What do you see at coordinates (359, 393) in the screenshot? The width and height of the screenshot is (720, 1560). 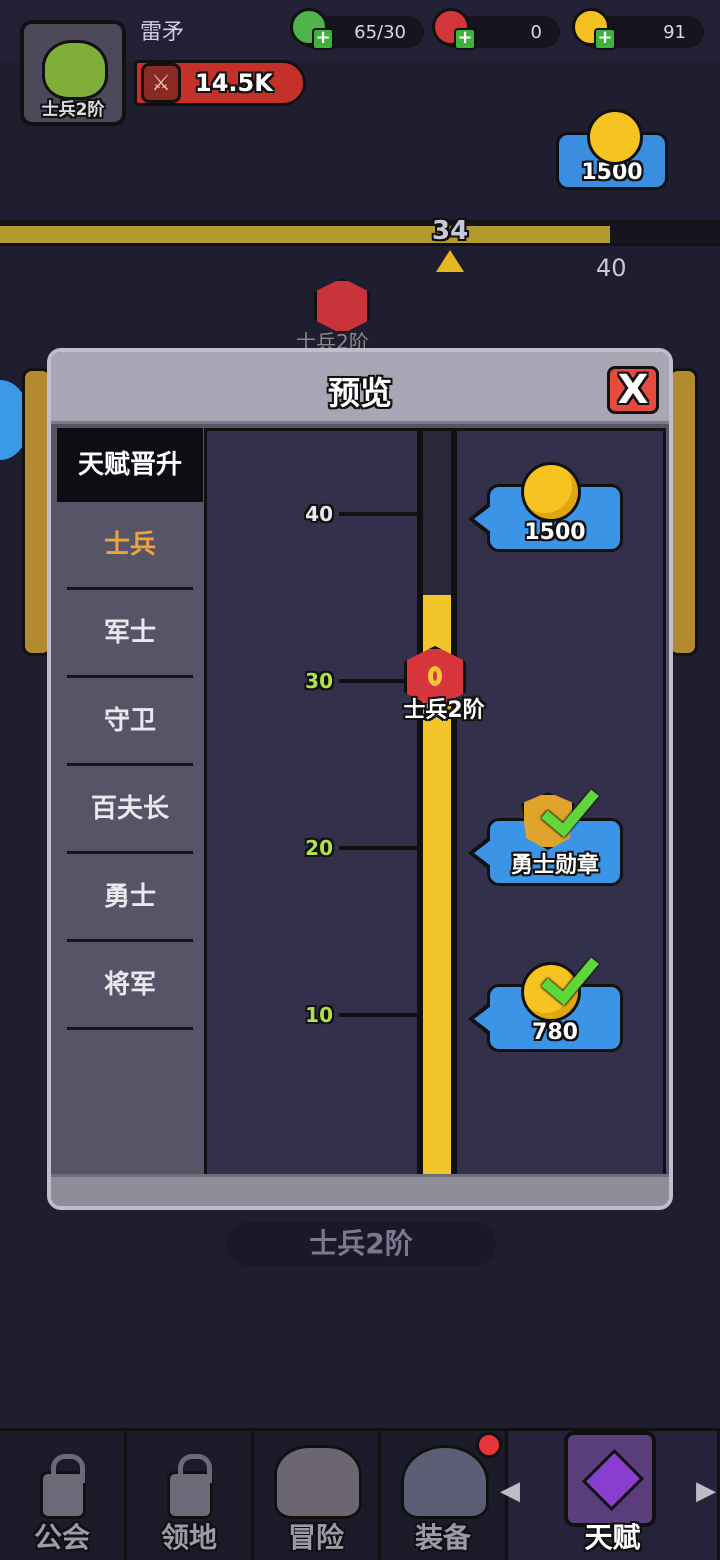 I see `modal-title: 预览` at bounding box center [359, 393].